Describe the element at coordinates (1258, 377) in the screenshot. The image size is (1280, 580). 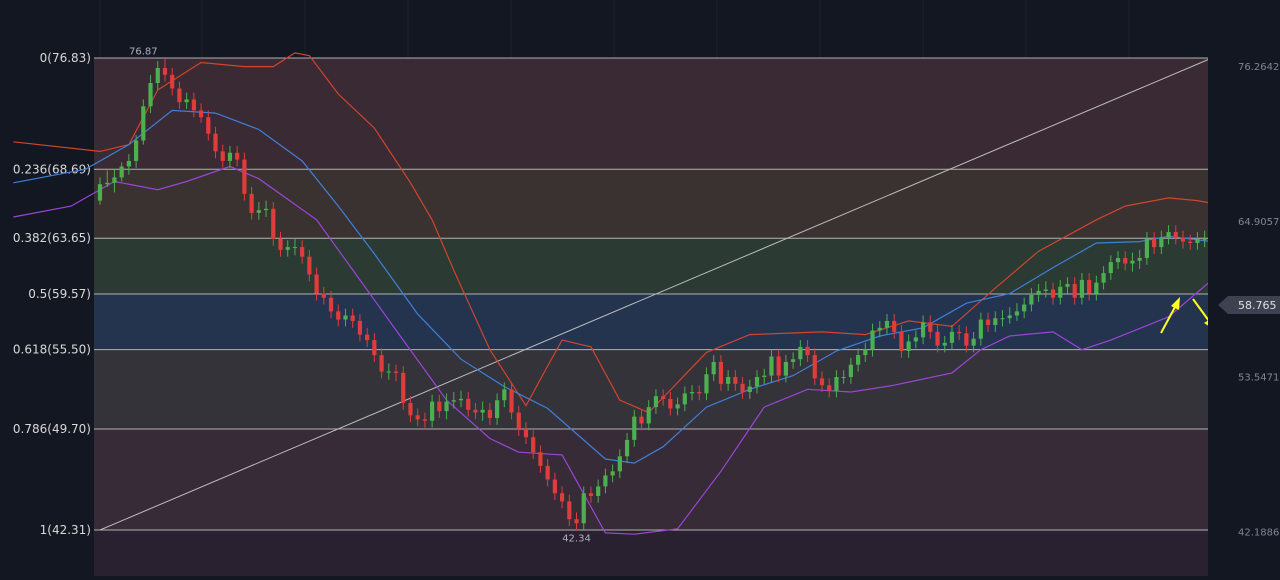
I see `price-axis-label: 53.5471` at that location.